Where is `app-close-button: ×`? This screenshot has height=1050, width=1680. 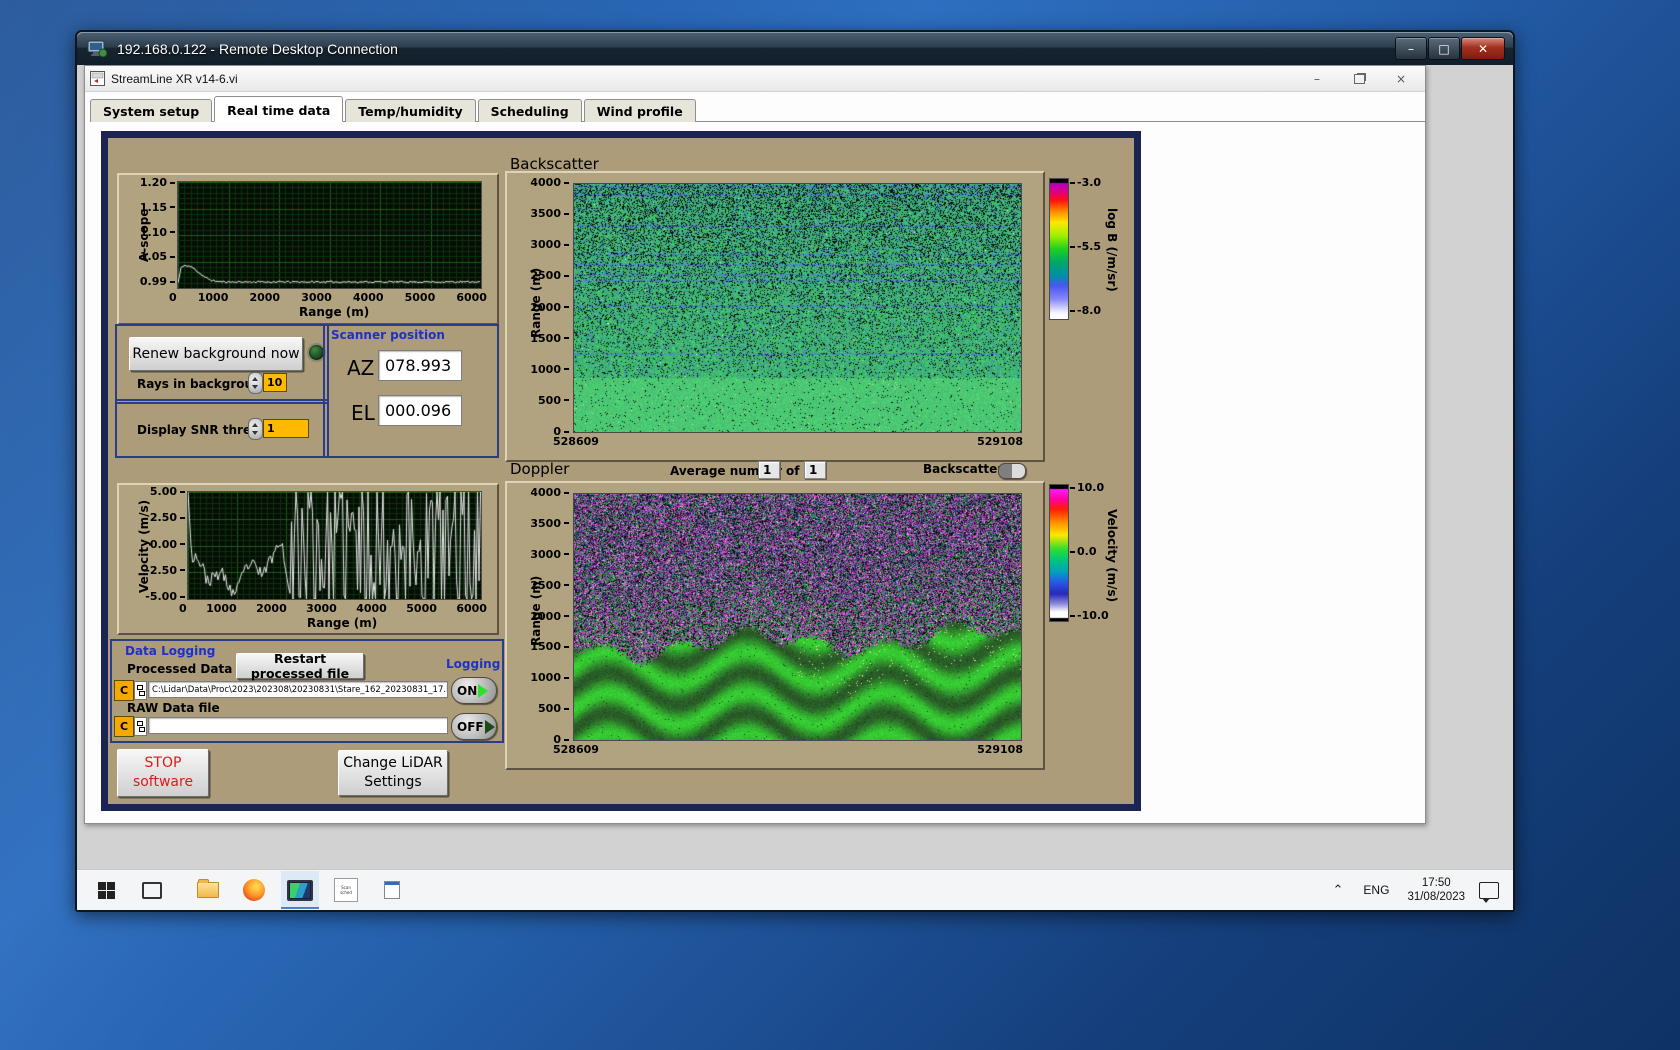 app-close-button: × is located at coordinates (1401, 79).